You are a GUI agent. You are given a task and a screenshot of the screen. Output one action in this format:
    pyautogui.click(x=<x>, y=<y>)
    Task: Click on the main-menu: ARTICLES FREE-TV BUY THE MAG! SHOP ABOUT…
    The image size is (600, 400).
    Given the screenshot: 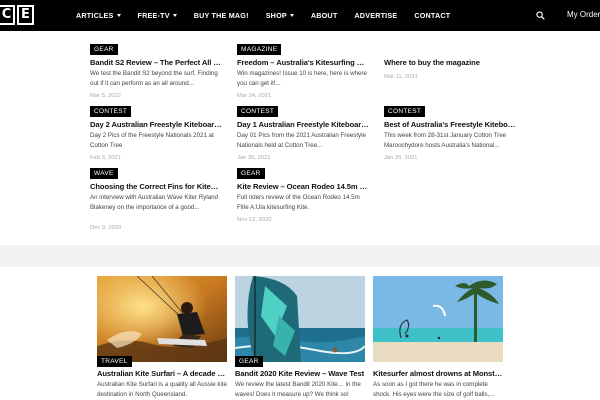 What is the action you would take?
    pyautogui.click(x=271, y=15)
    